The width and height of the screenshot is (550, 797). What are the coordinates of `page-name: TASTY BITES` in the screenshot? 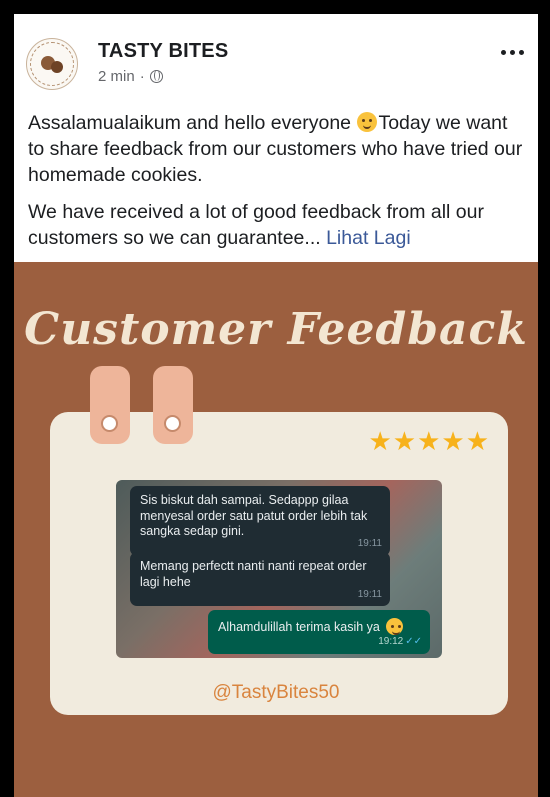 It's located at (163, 51).